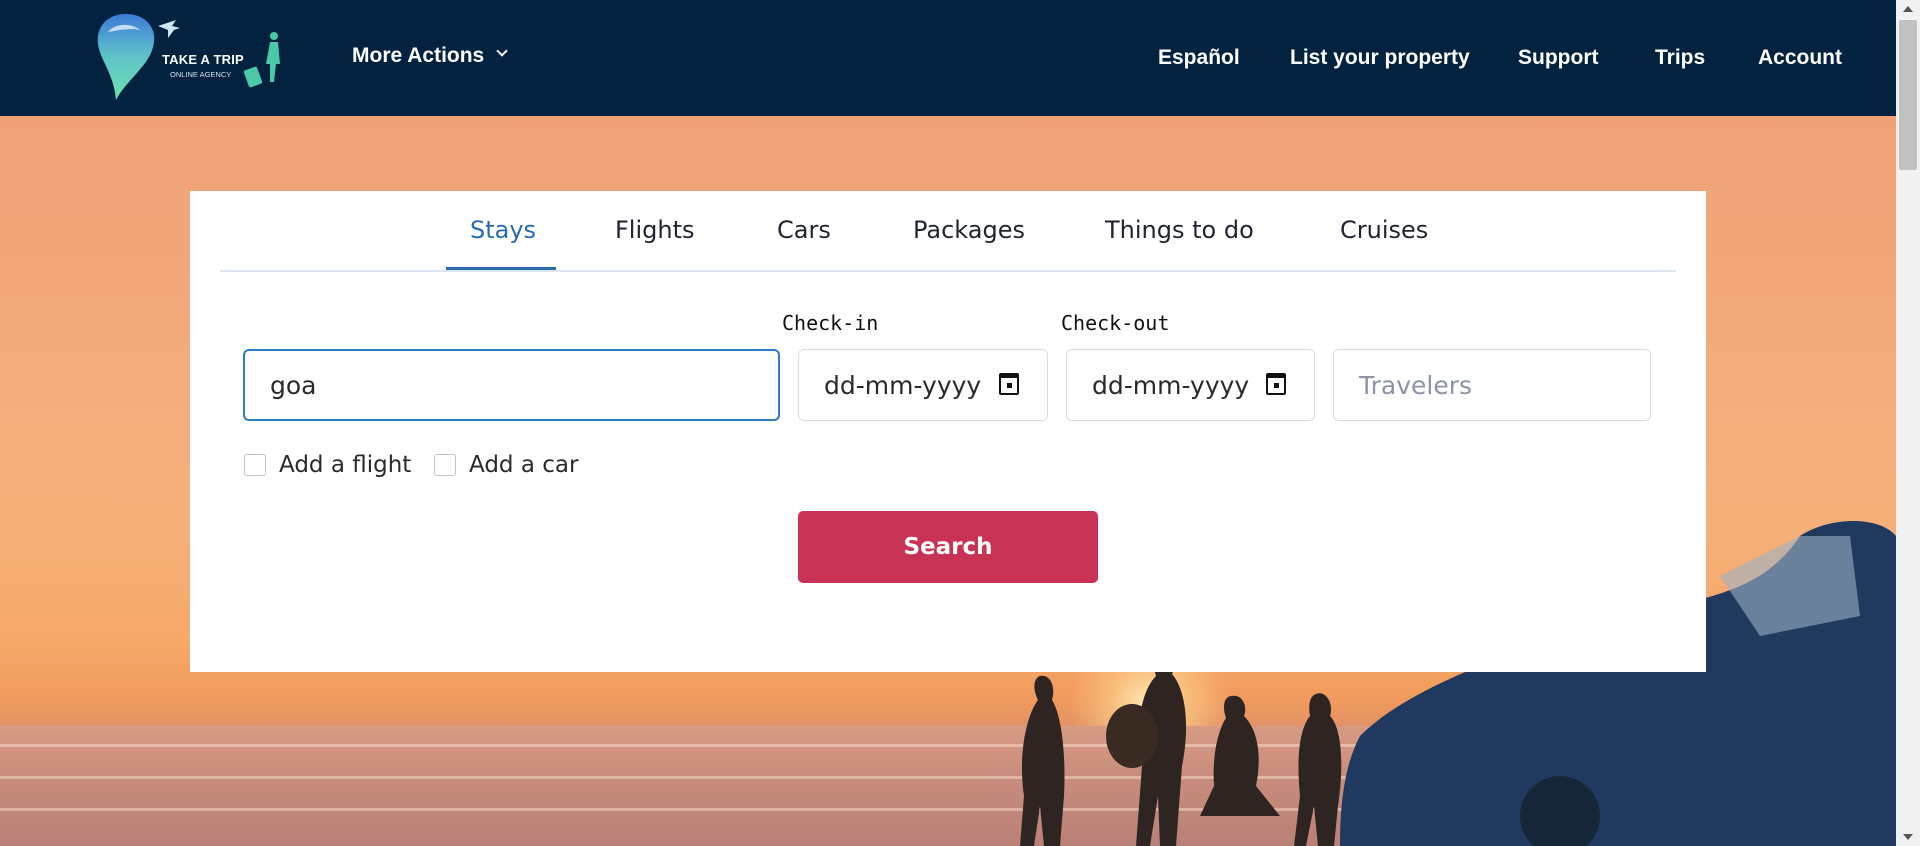 The image size is (1920, 846). Describe the element at coordinates (203, 59) in the screenshot. I see `logo-brand-text: TAKE A TRIP` at that location.